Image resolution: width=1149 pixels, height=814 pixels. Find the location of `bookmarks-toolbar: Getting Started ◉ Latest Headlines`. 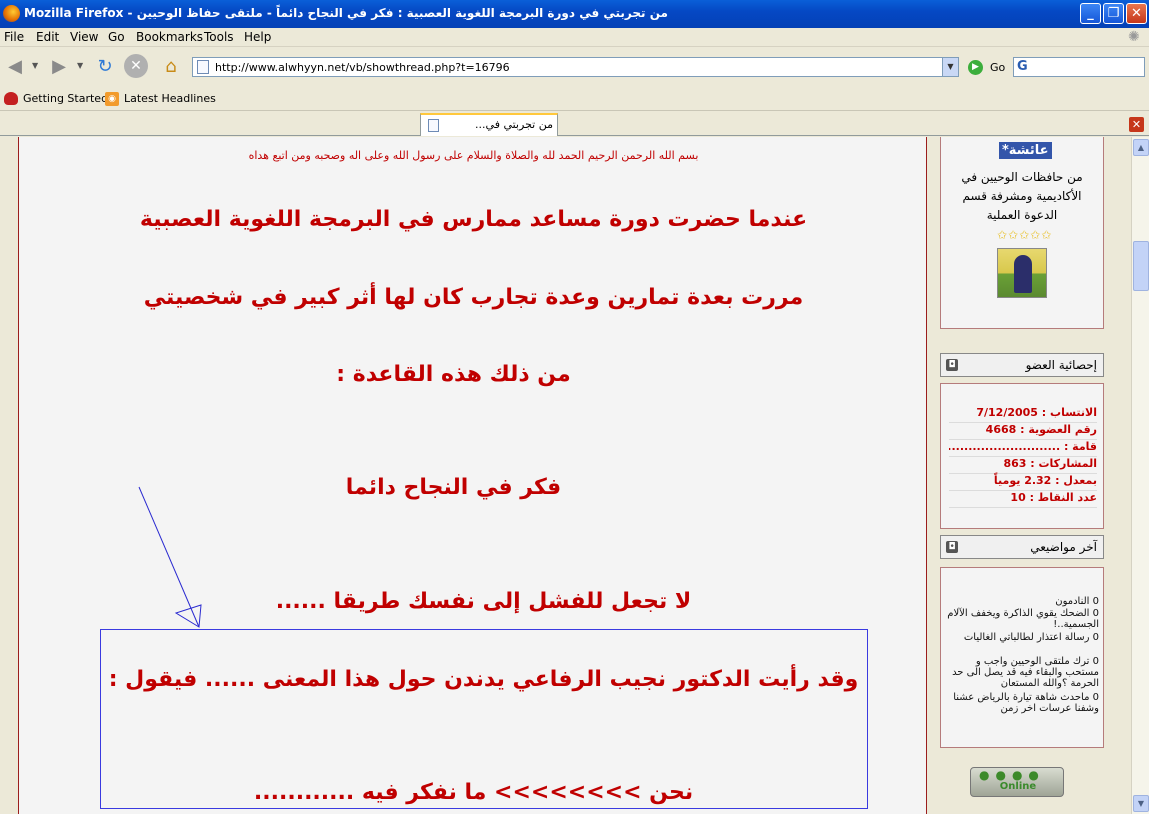

bookmarks-toolbar: Getting Started ◉ Latest Headlines is located at coordinates (574, 99).